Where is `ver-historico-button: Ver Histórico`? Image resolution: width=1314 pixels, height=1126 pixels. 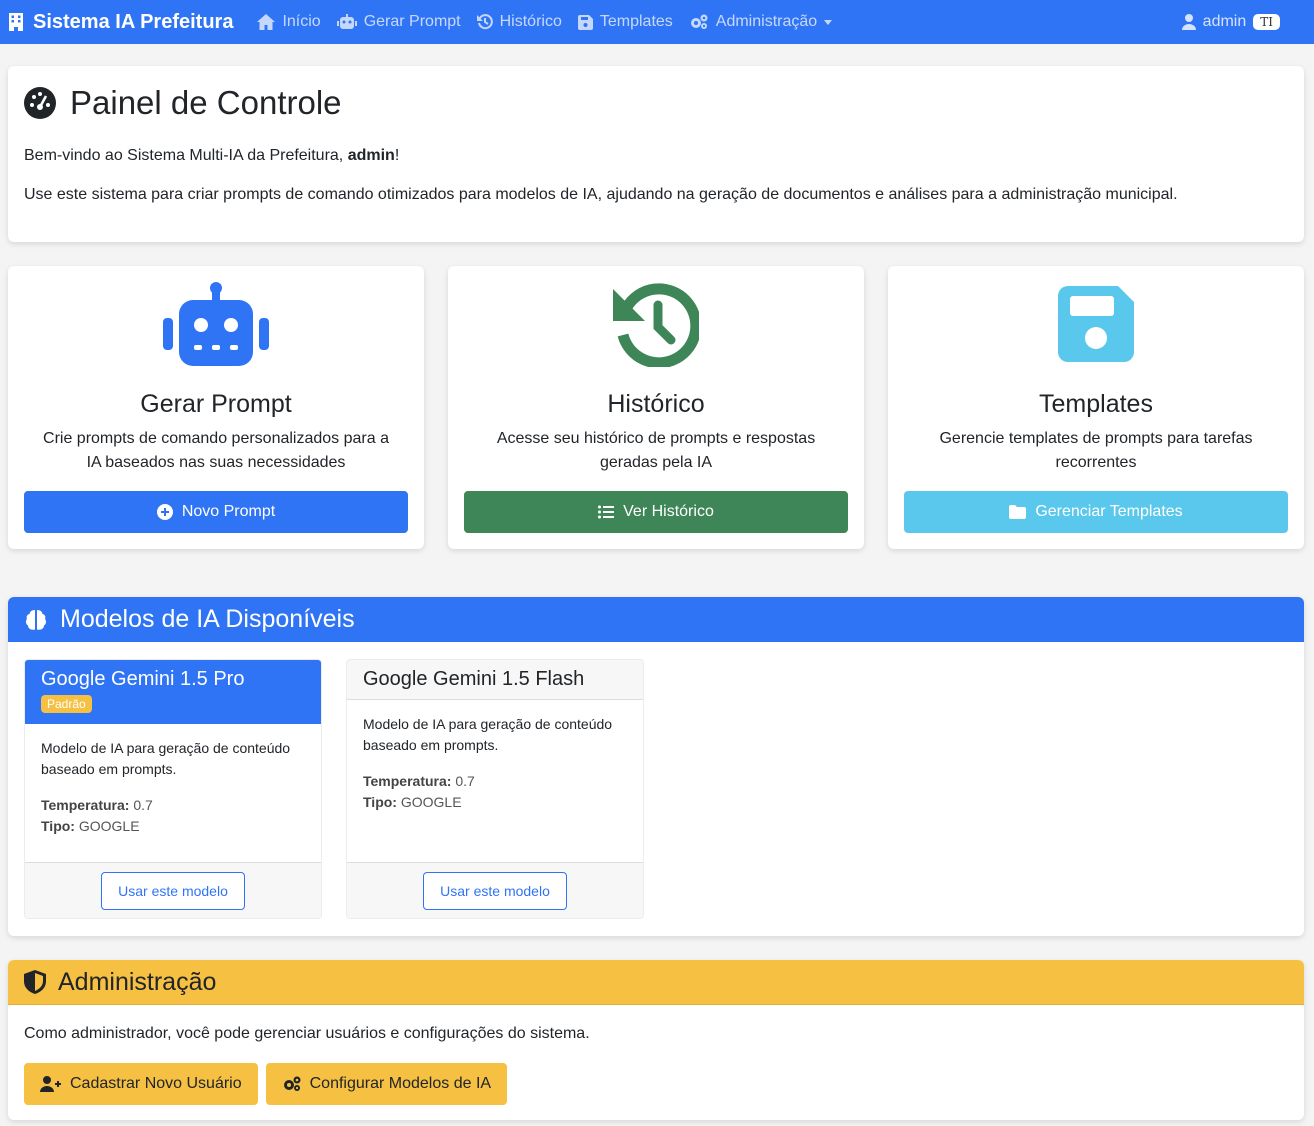
ver-historico-button: Ver Histórico is located at coordinates (656, 512).